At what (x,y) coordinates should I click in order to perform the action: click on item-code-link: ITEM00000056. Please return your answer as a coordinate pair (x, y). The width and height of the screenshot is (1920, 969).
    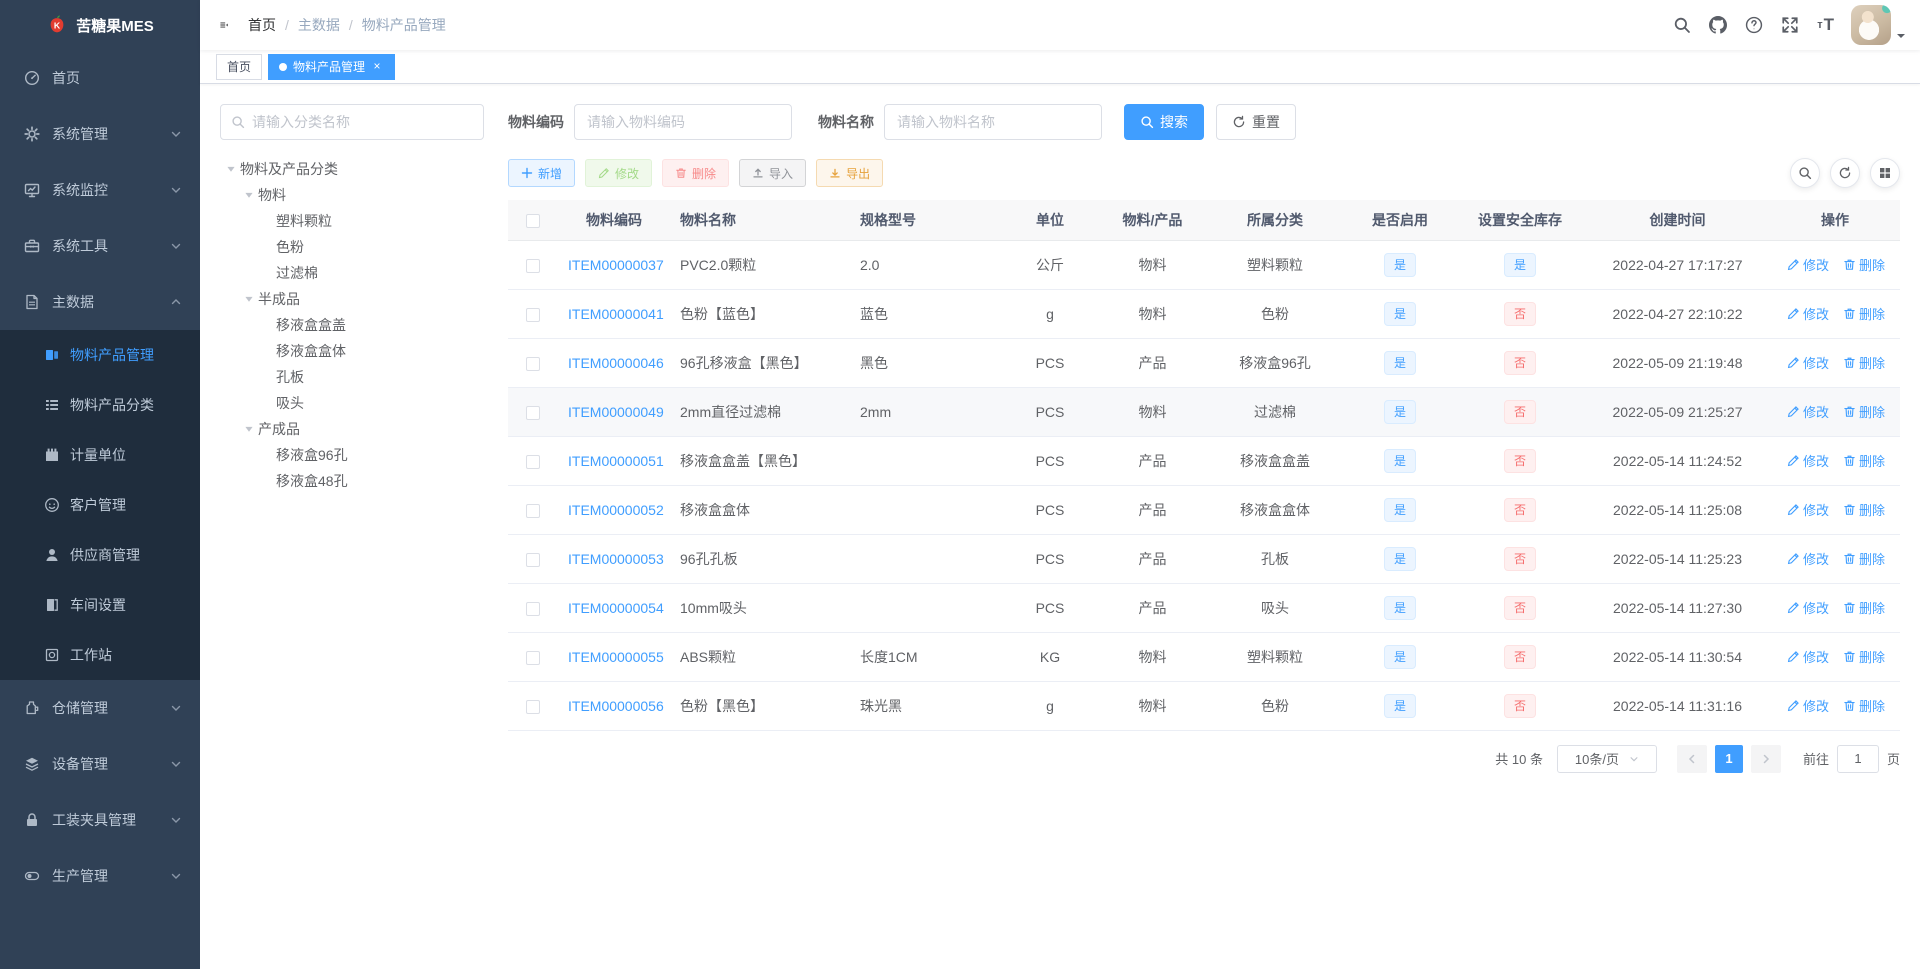
    Looking at the image, I should click on (616, 706).